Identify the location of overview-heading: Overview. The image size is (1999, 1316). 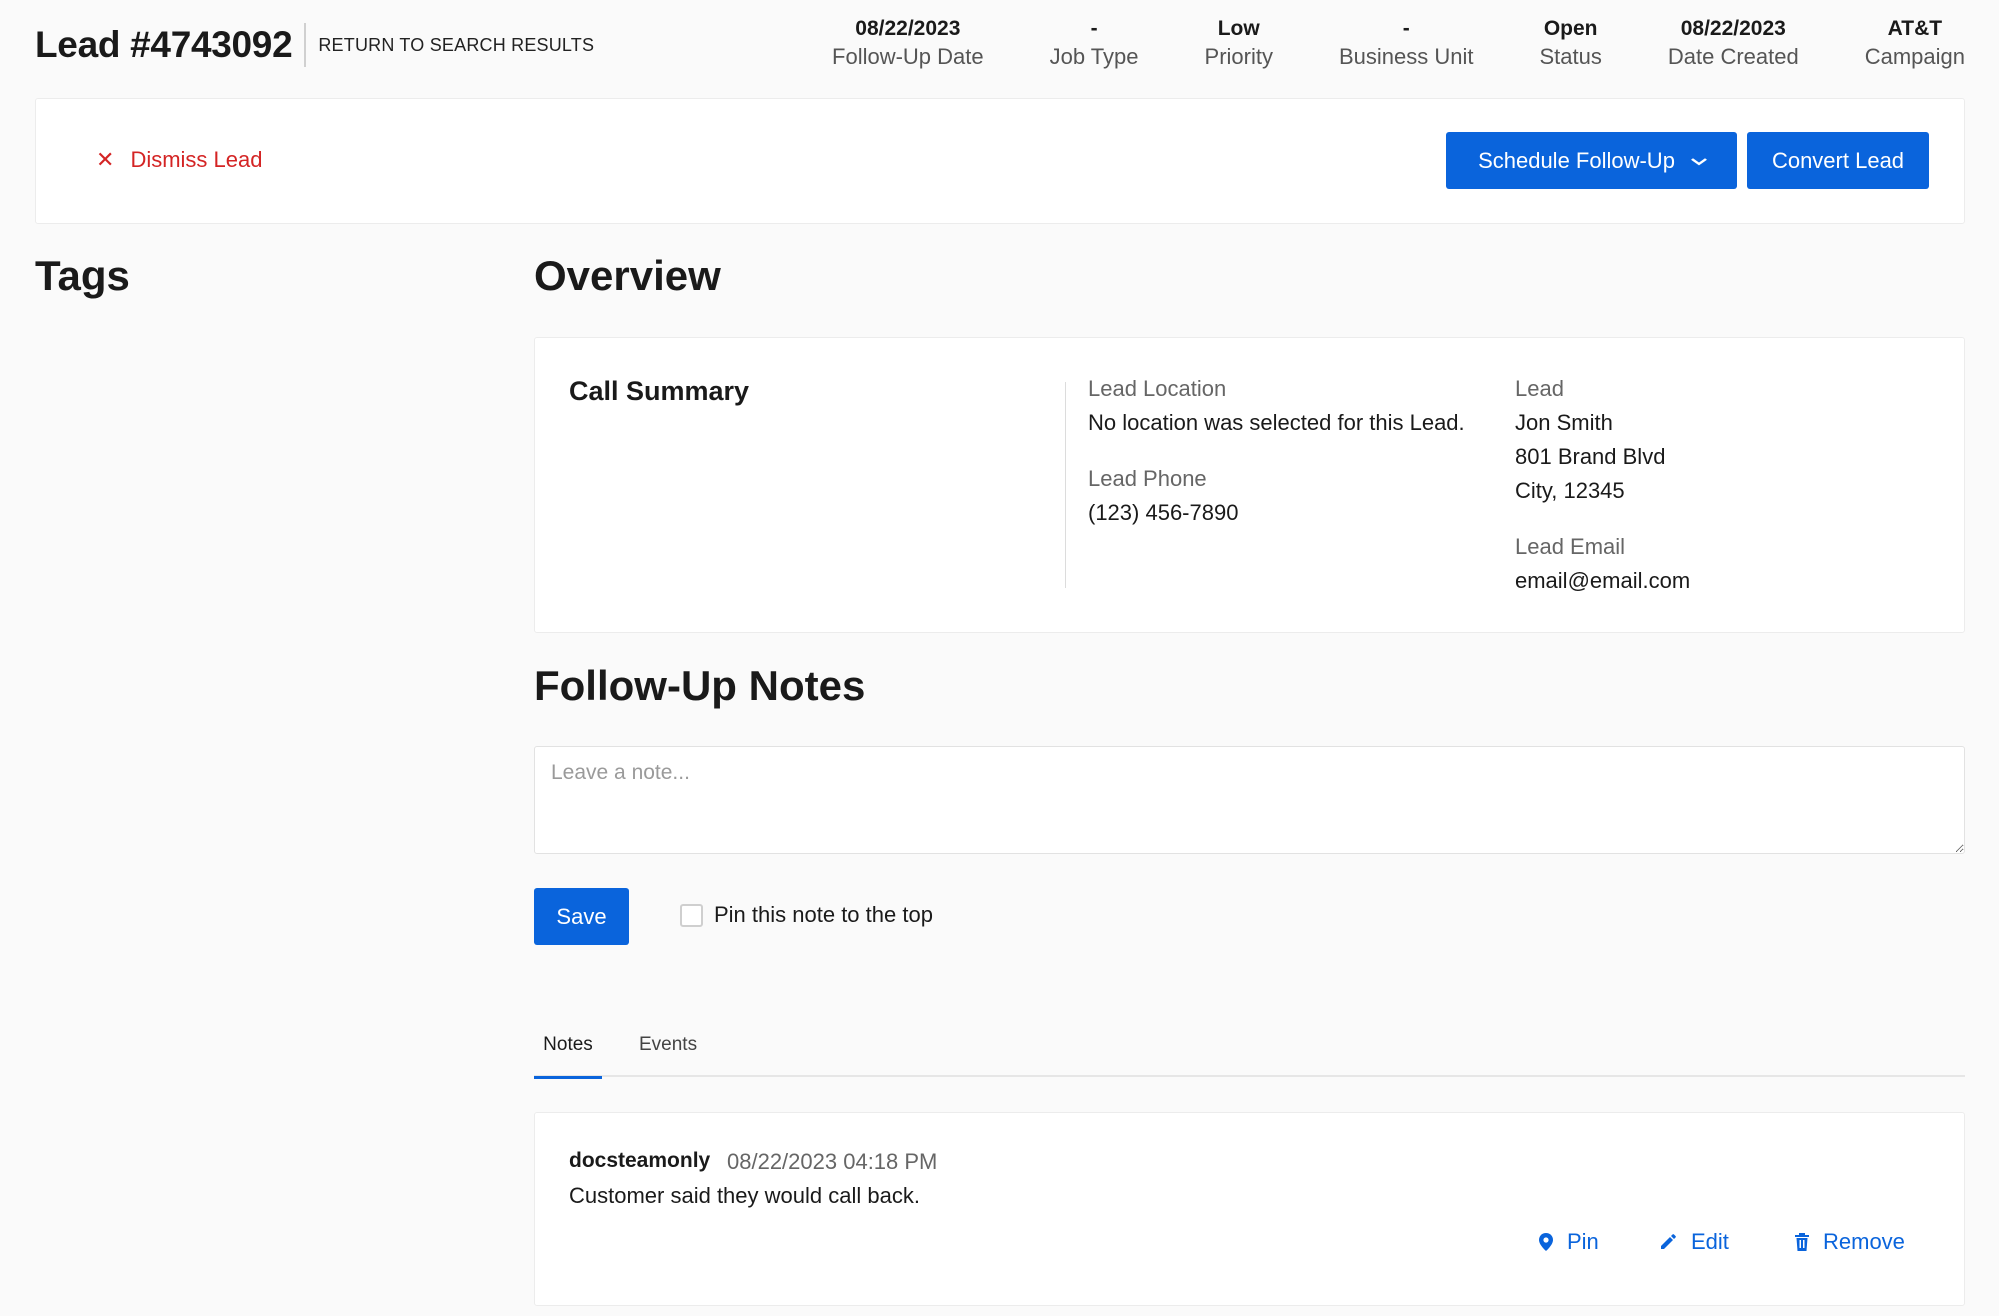
(627, 275).